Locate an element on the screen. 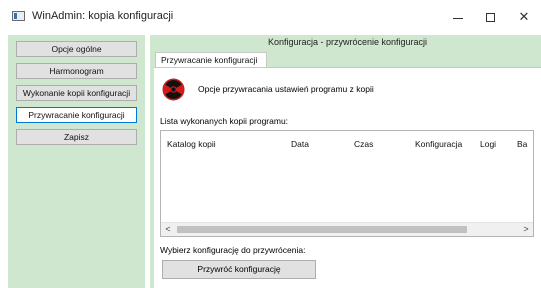 This screenshot has height=288, width=541. close-icon: ✕ is located at coordinates (524, 16).